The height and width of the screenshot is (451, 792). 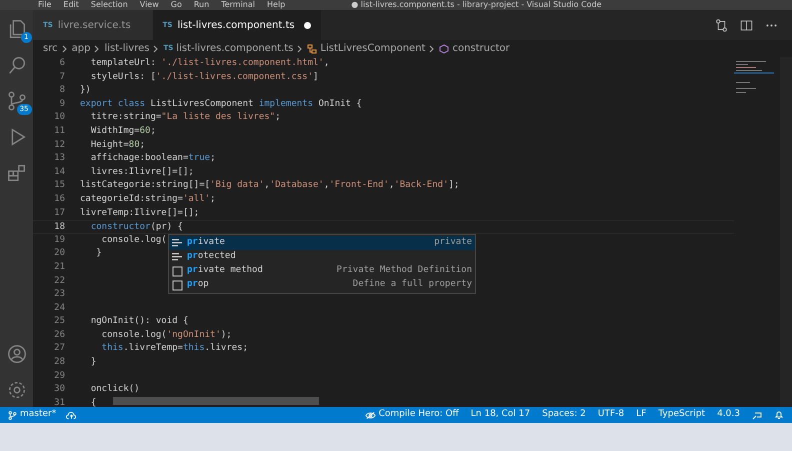 What do you see at coordinates (59, 117) in the screenshot?
I see `line-number: 10` at bounding box center [59, 117].